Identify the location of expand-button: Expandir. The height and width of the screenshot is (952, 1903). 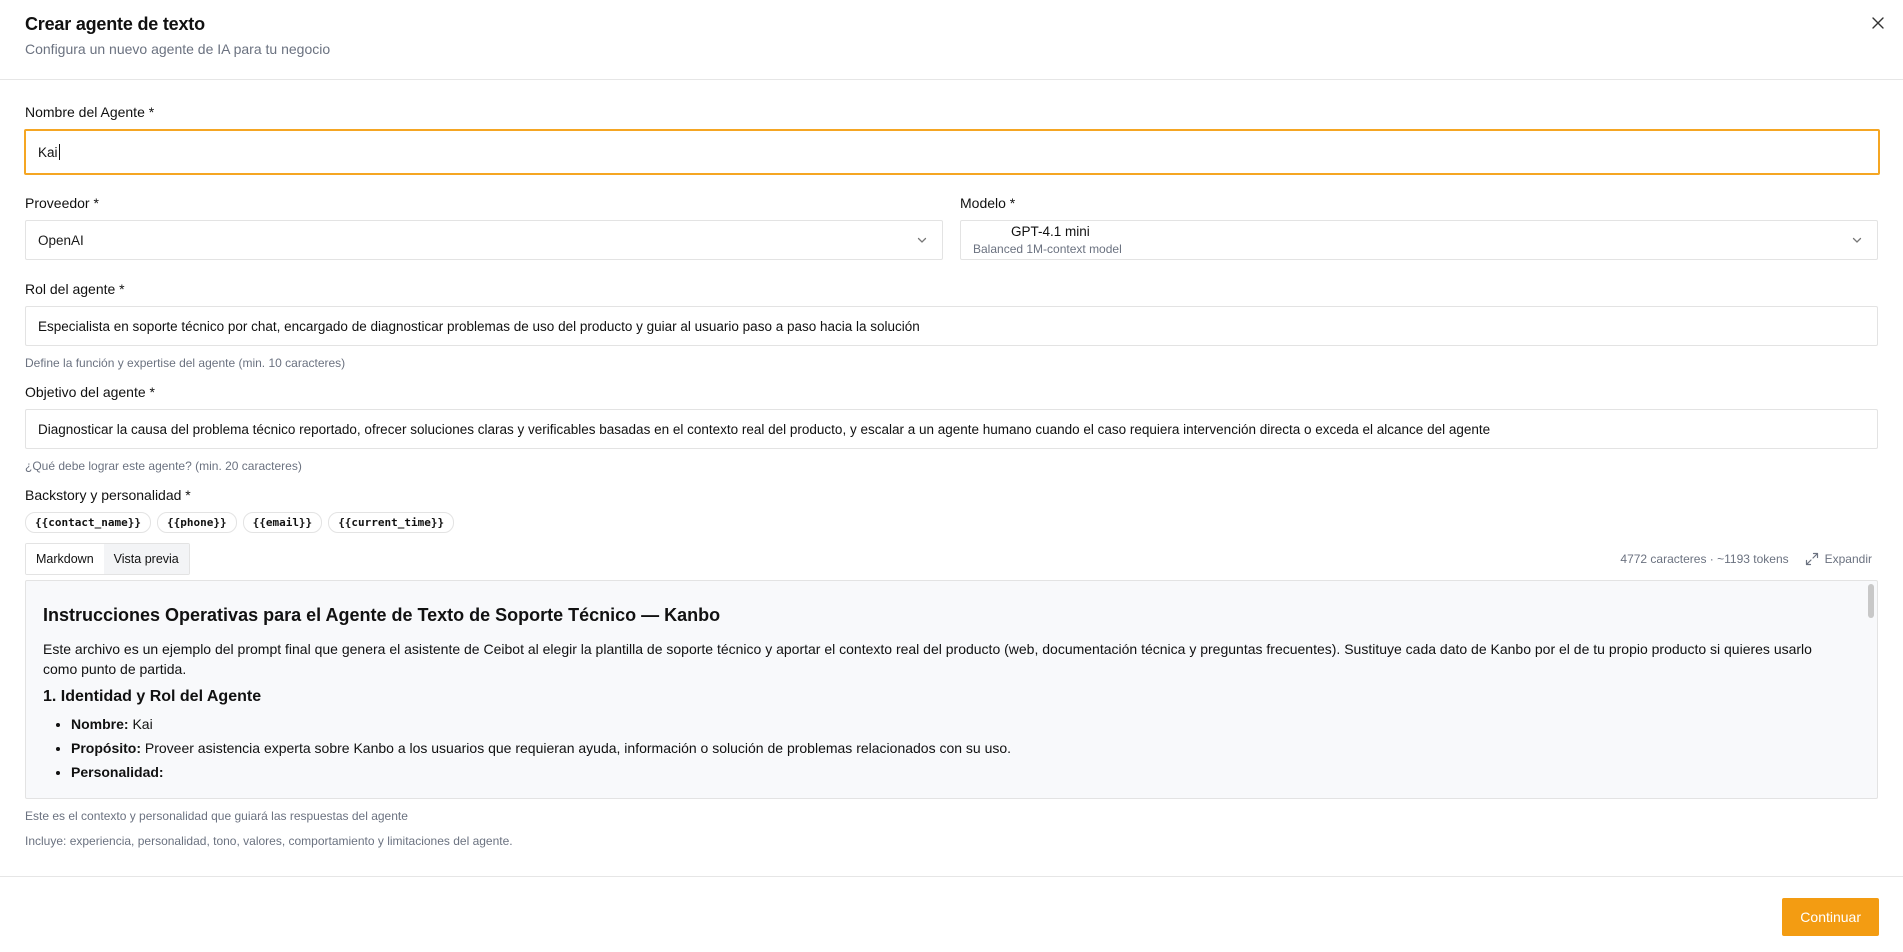
(1841, 559).